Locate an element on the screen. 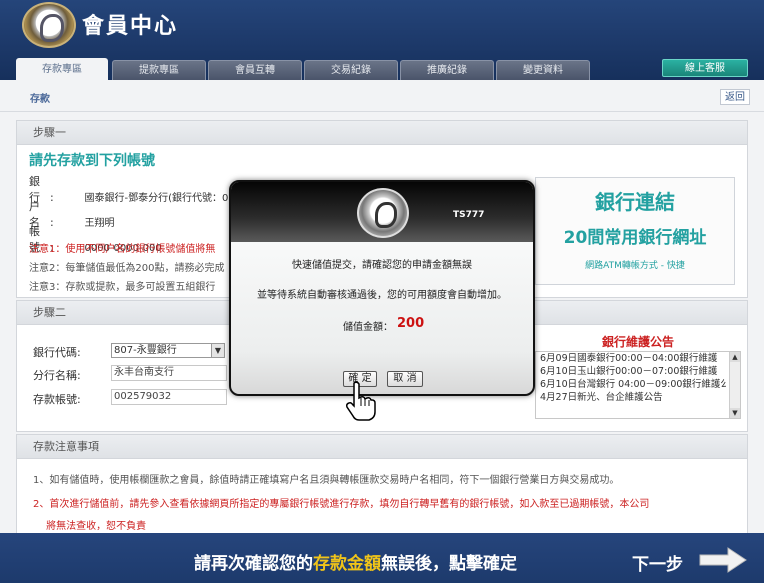 The height and width of the screenshot is (583, 764). instruction-text: 請再次確認您的存款金額無誤後，點擊確定 is located at coordinates (355, 561).